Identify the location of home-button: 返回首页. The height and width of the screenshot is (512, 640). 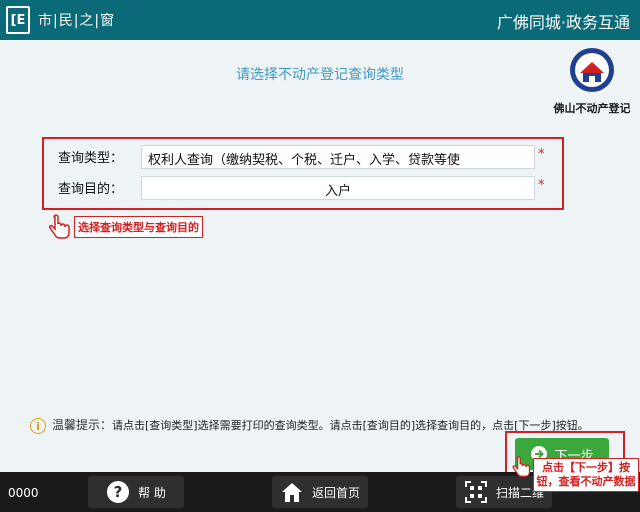
(320, 492).